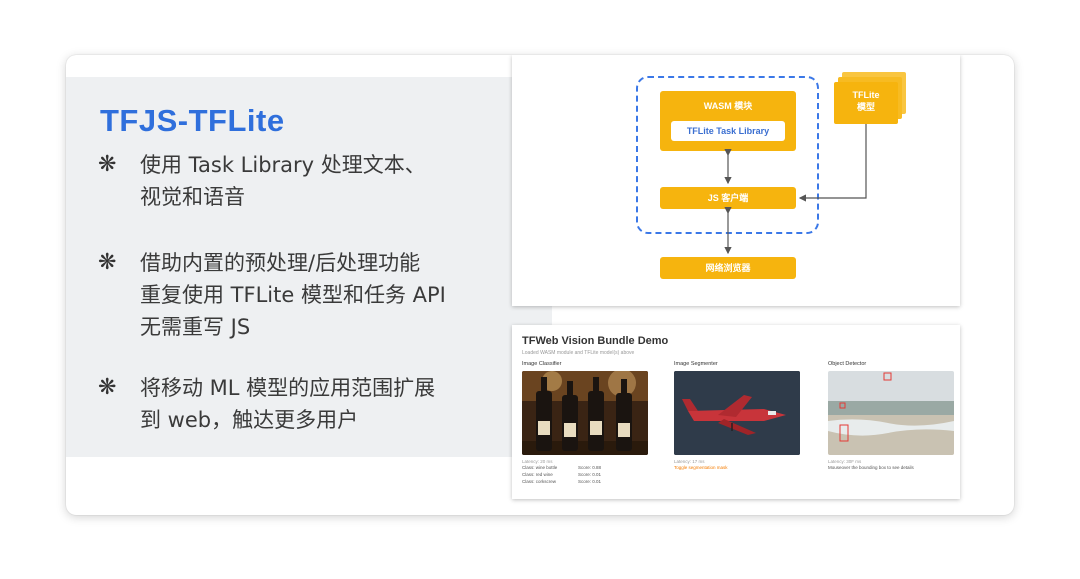  Describe the element at coordinates (891, 413) in the screenshot. I see `beach-image` at that location.